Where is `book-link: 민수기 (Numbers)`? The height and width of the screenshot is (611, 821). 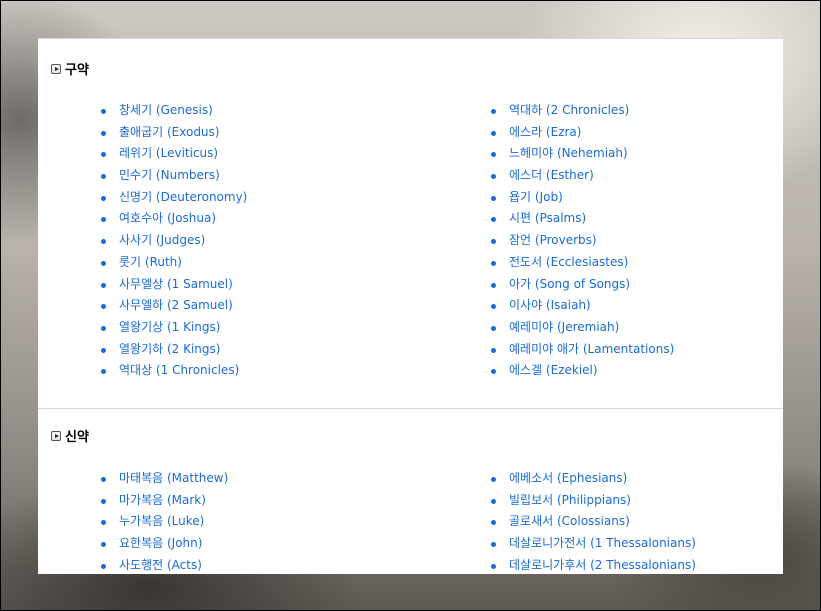 book-link: 민수기 (Numbers) is located at coordinates (173, 176).